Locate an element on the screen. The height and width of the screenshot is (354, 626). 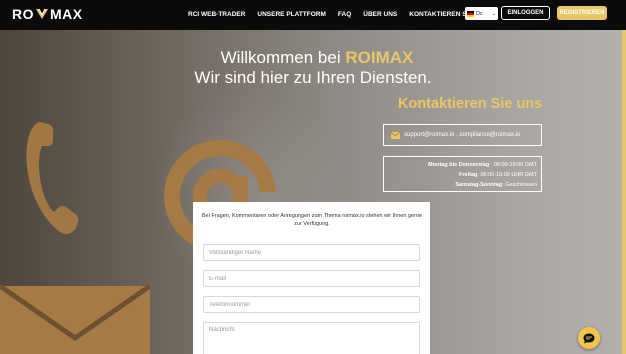
mail-icon is located at coordinates (395, 135).